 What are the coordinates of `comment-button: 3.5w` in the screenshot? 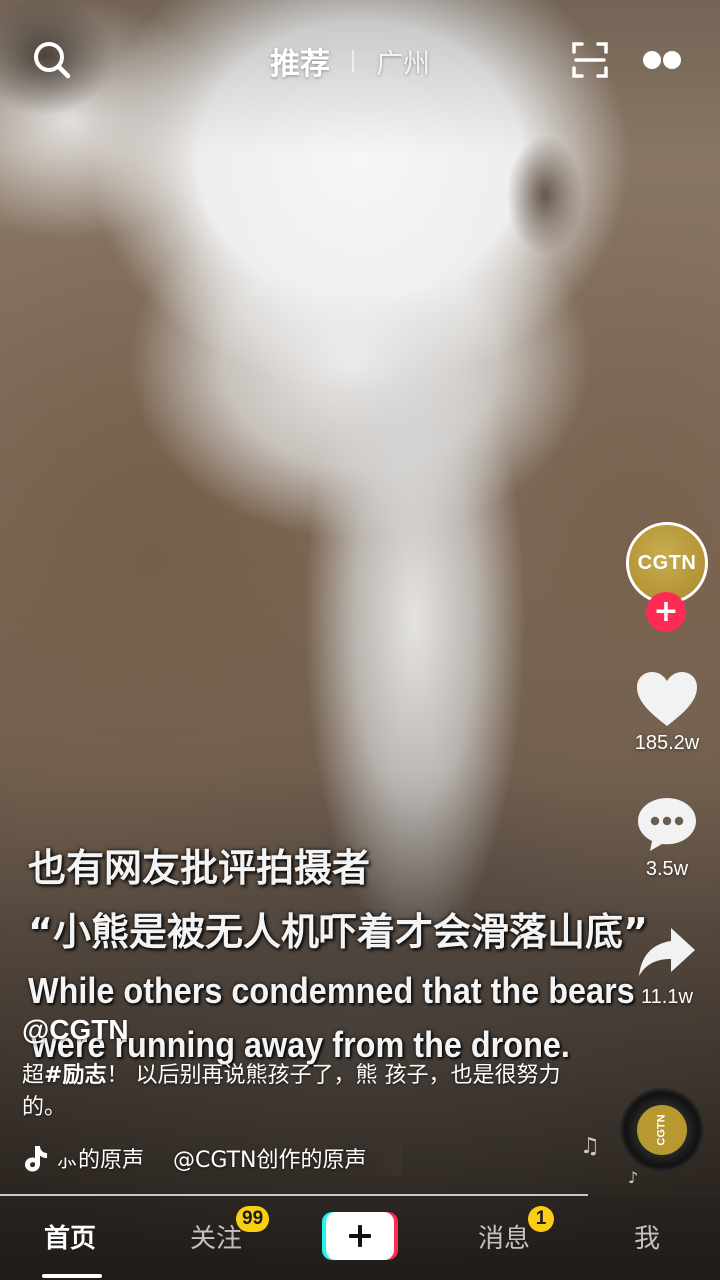 It's located at (667, 837).